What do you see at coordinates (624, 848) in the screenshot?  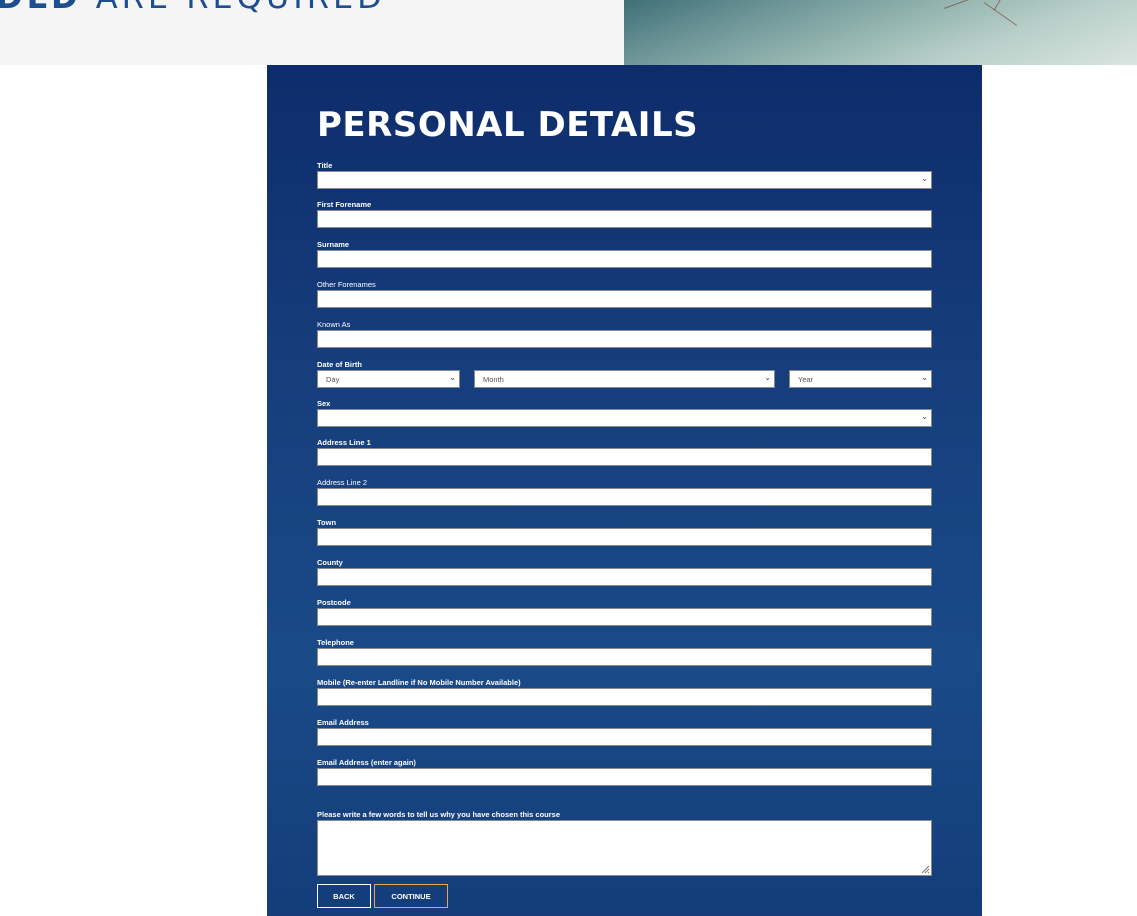 I see `reason-textarea` at bounding box center [624, 848].